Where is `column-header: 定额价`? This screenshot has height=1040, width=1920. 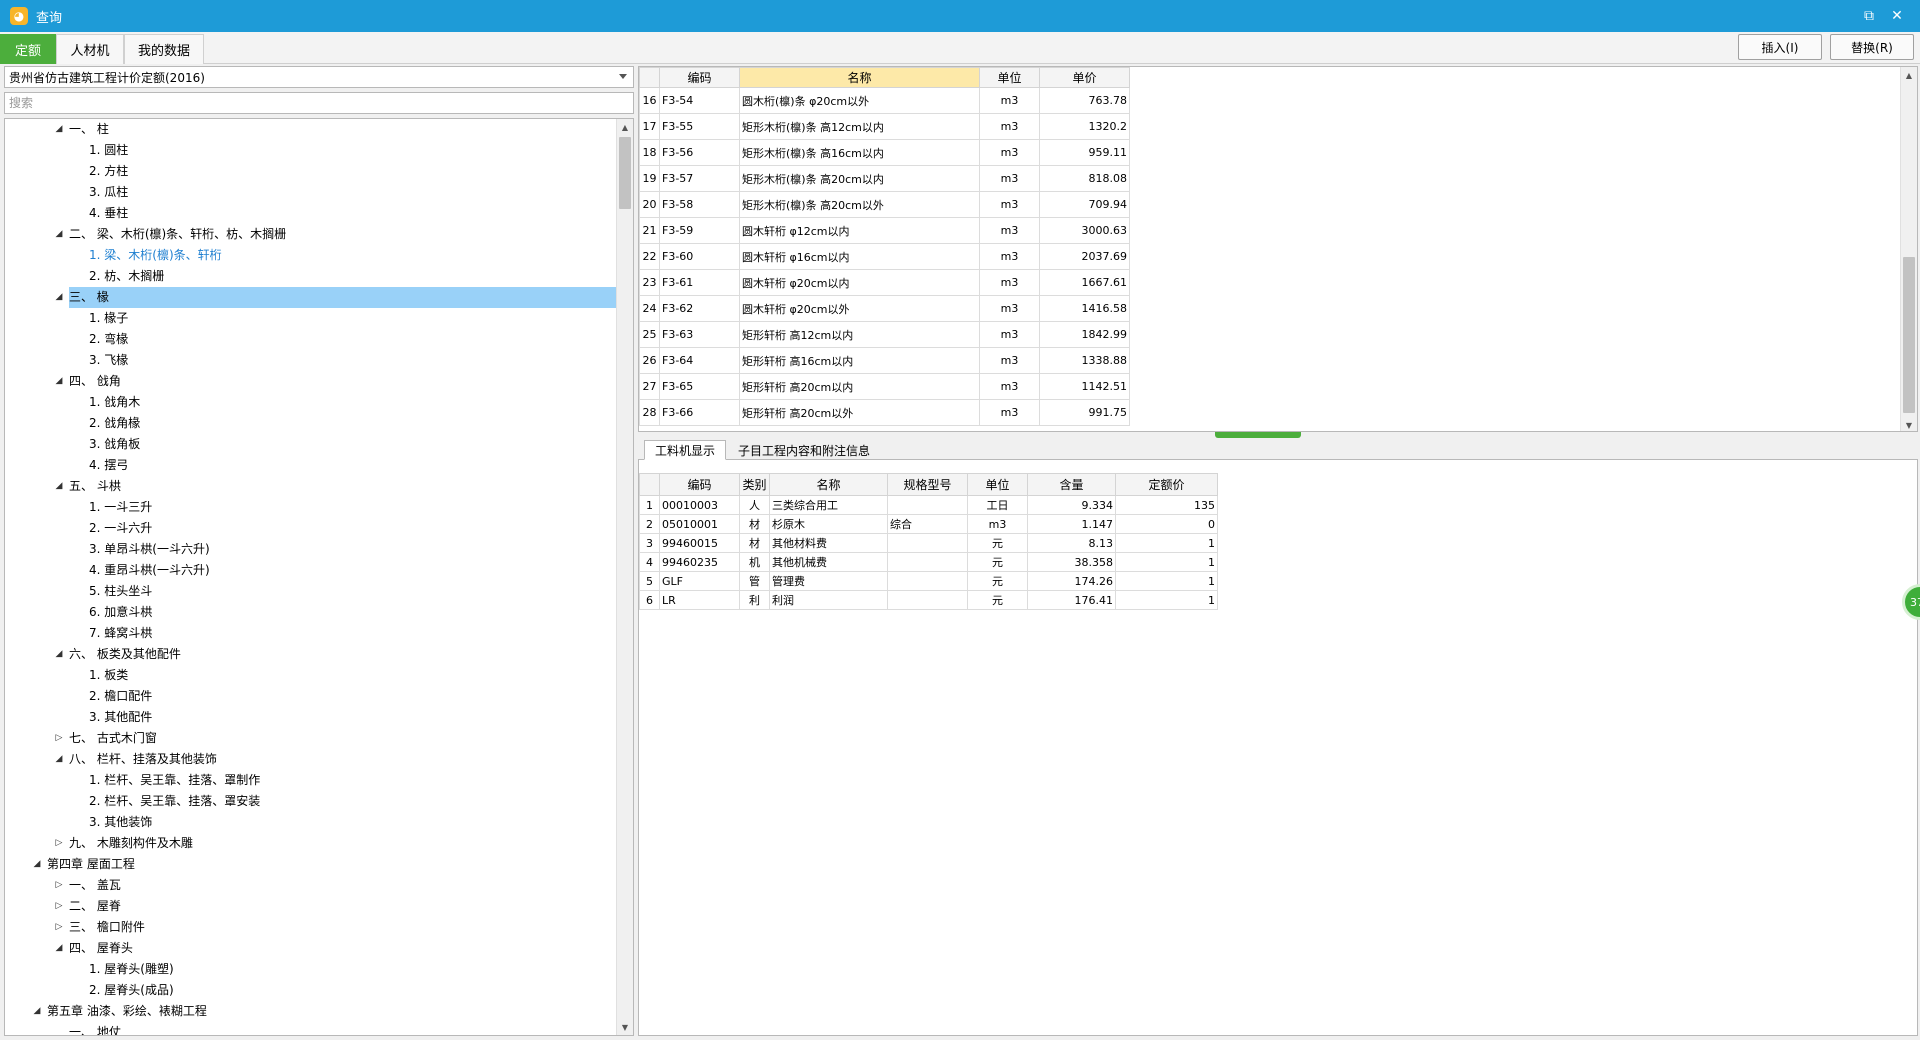
column-header: 定额价 is located at coordinates (1166, 484).